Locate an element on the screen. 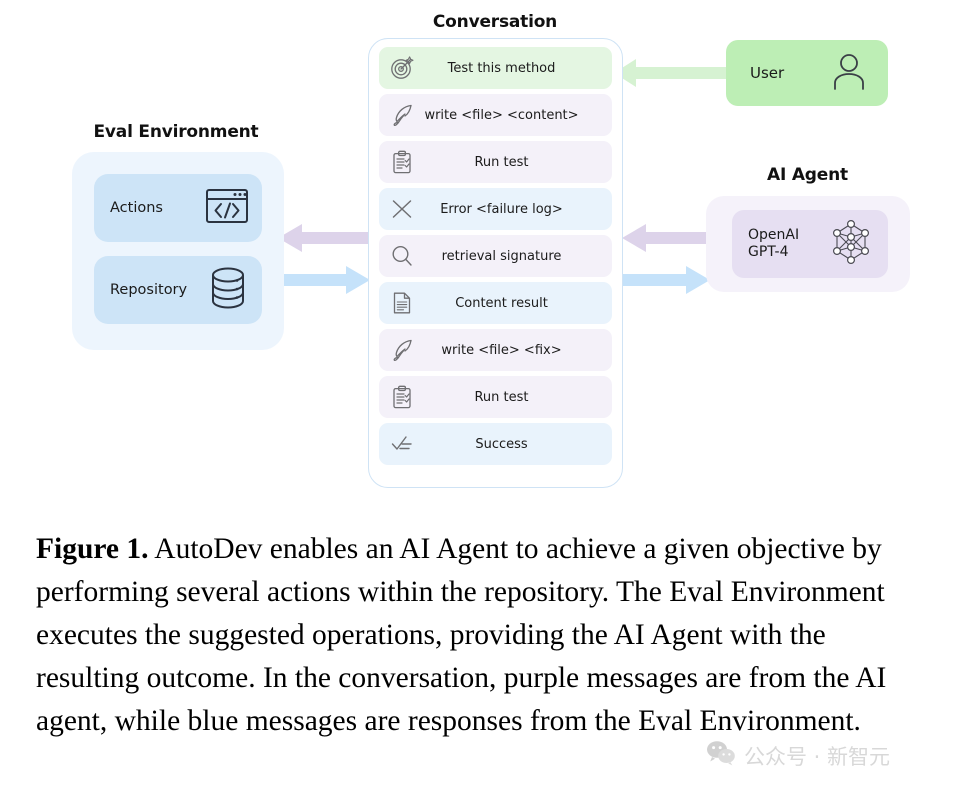  watermark: 公众号 · 新智元 is located at coordinates (798, 755).